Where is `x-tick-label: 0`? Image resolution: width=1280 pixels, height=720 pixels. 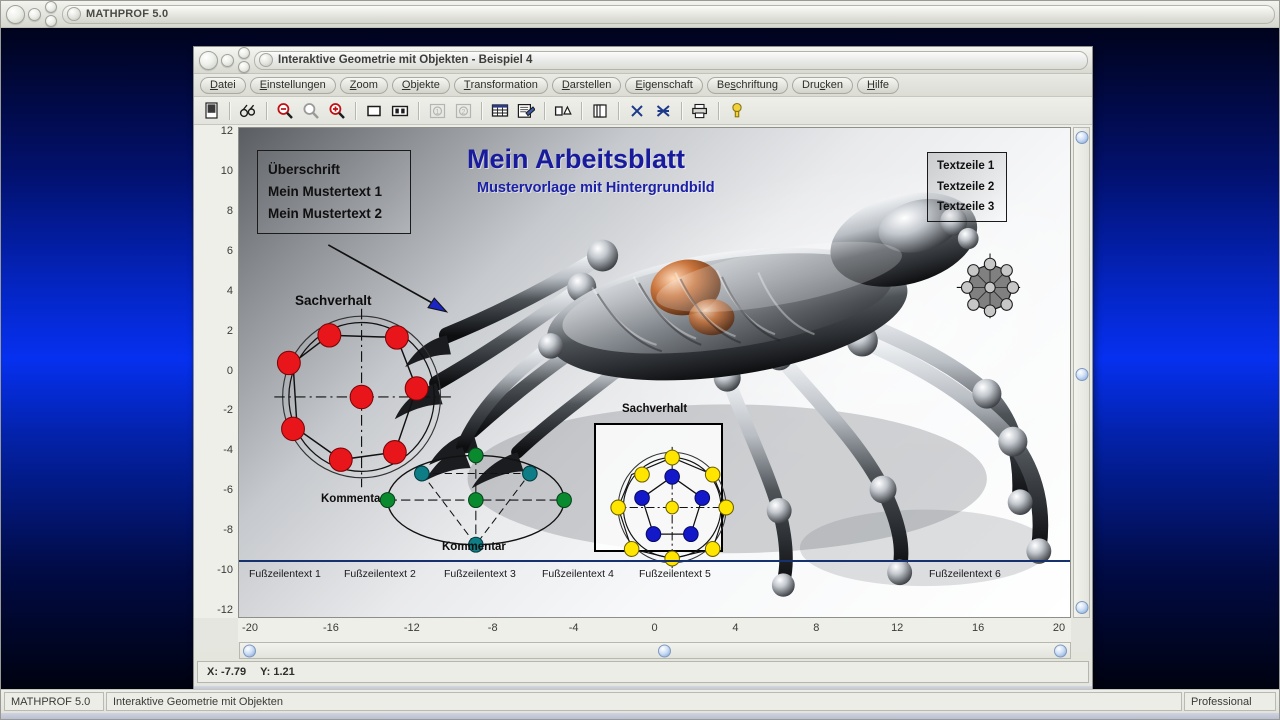
x-tick-label: 0 is located at coordinates (654, 628).